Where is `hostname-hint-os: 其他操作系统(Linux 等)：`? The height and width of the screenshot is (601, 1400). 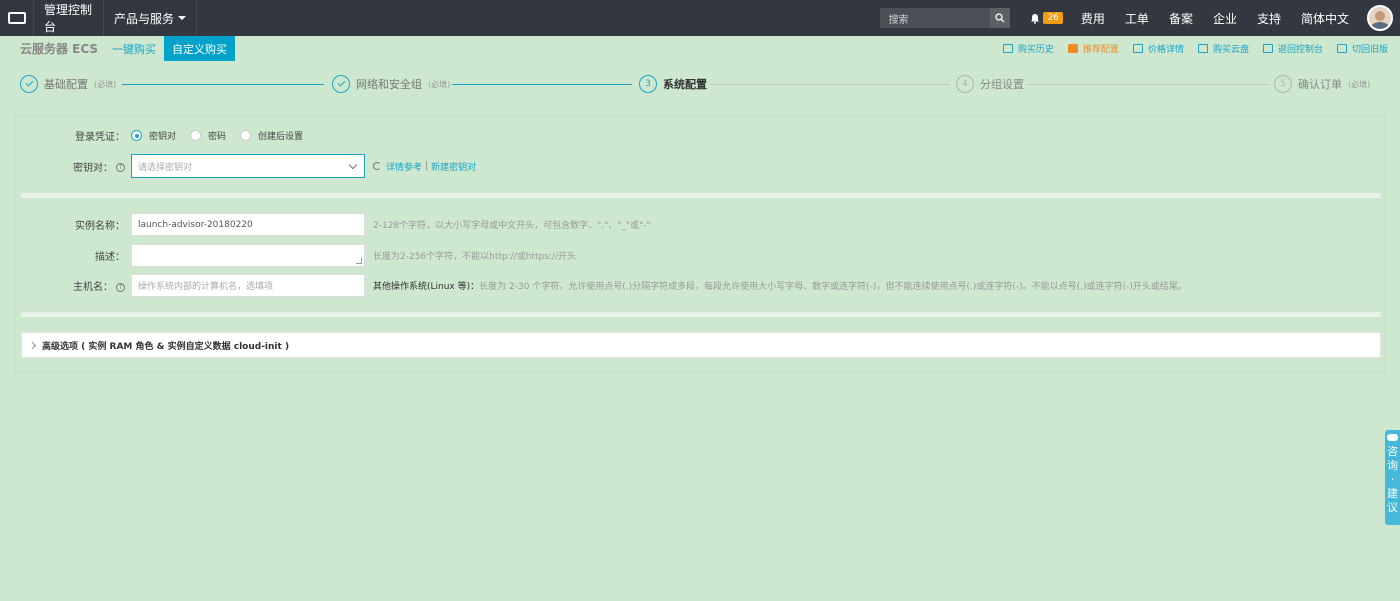
hostname-hint-os: 其他操作系统(Linux 等)： is located at coordinates (426, 287).